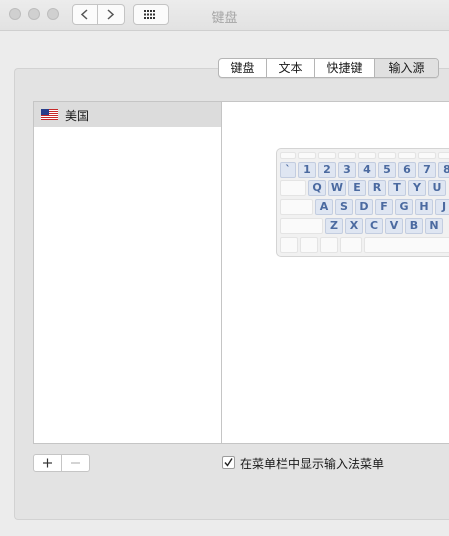 This screenshot has height=536, width=449. What do you see at coordinates (354, 226) in the screenshot?
I see `key: X` at bounding box center [354, 226].